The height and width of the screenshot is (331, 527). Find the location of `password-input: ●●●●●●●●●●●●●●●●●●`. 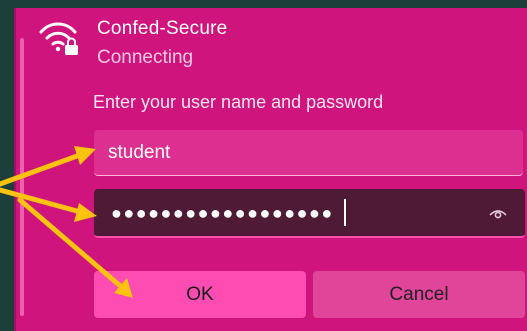

password-input: ●●●●●●●●●●●●●●●●●● is located at coordinates (309, 213).